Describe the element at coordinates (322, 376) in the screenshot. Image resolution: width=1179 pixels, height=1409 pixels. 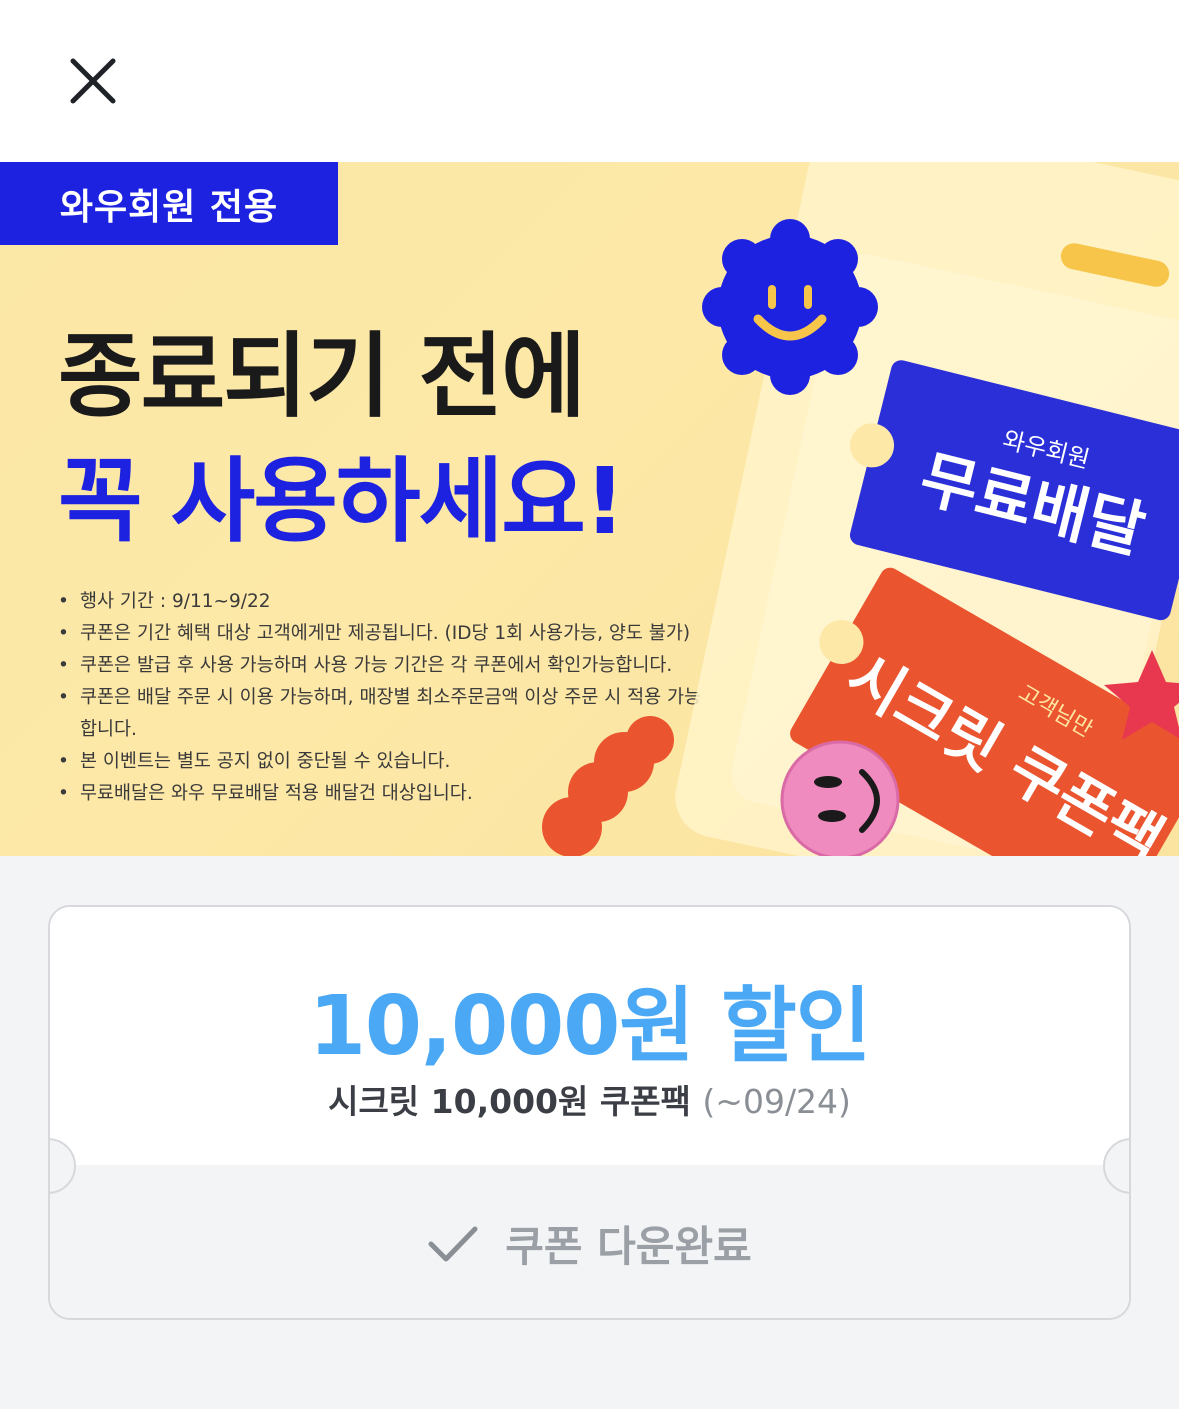
I see `headline-line-1: 종료되기 전에` at that location.